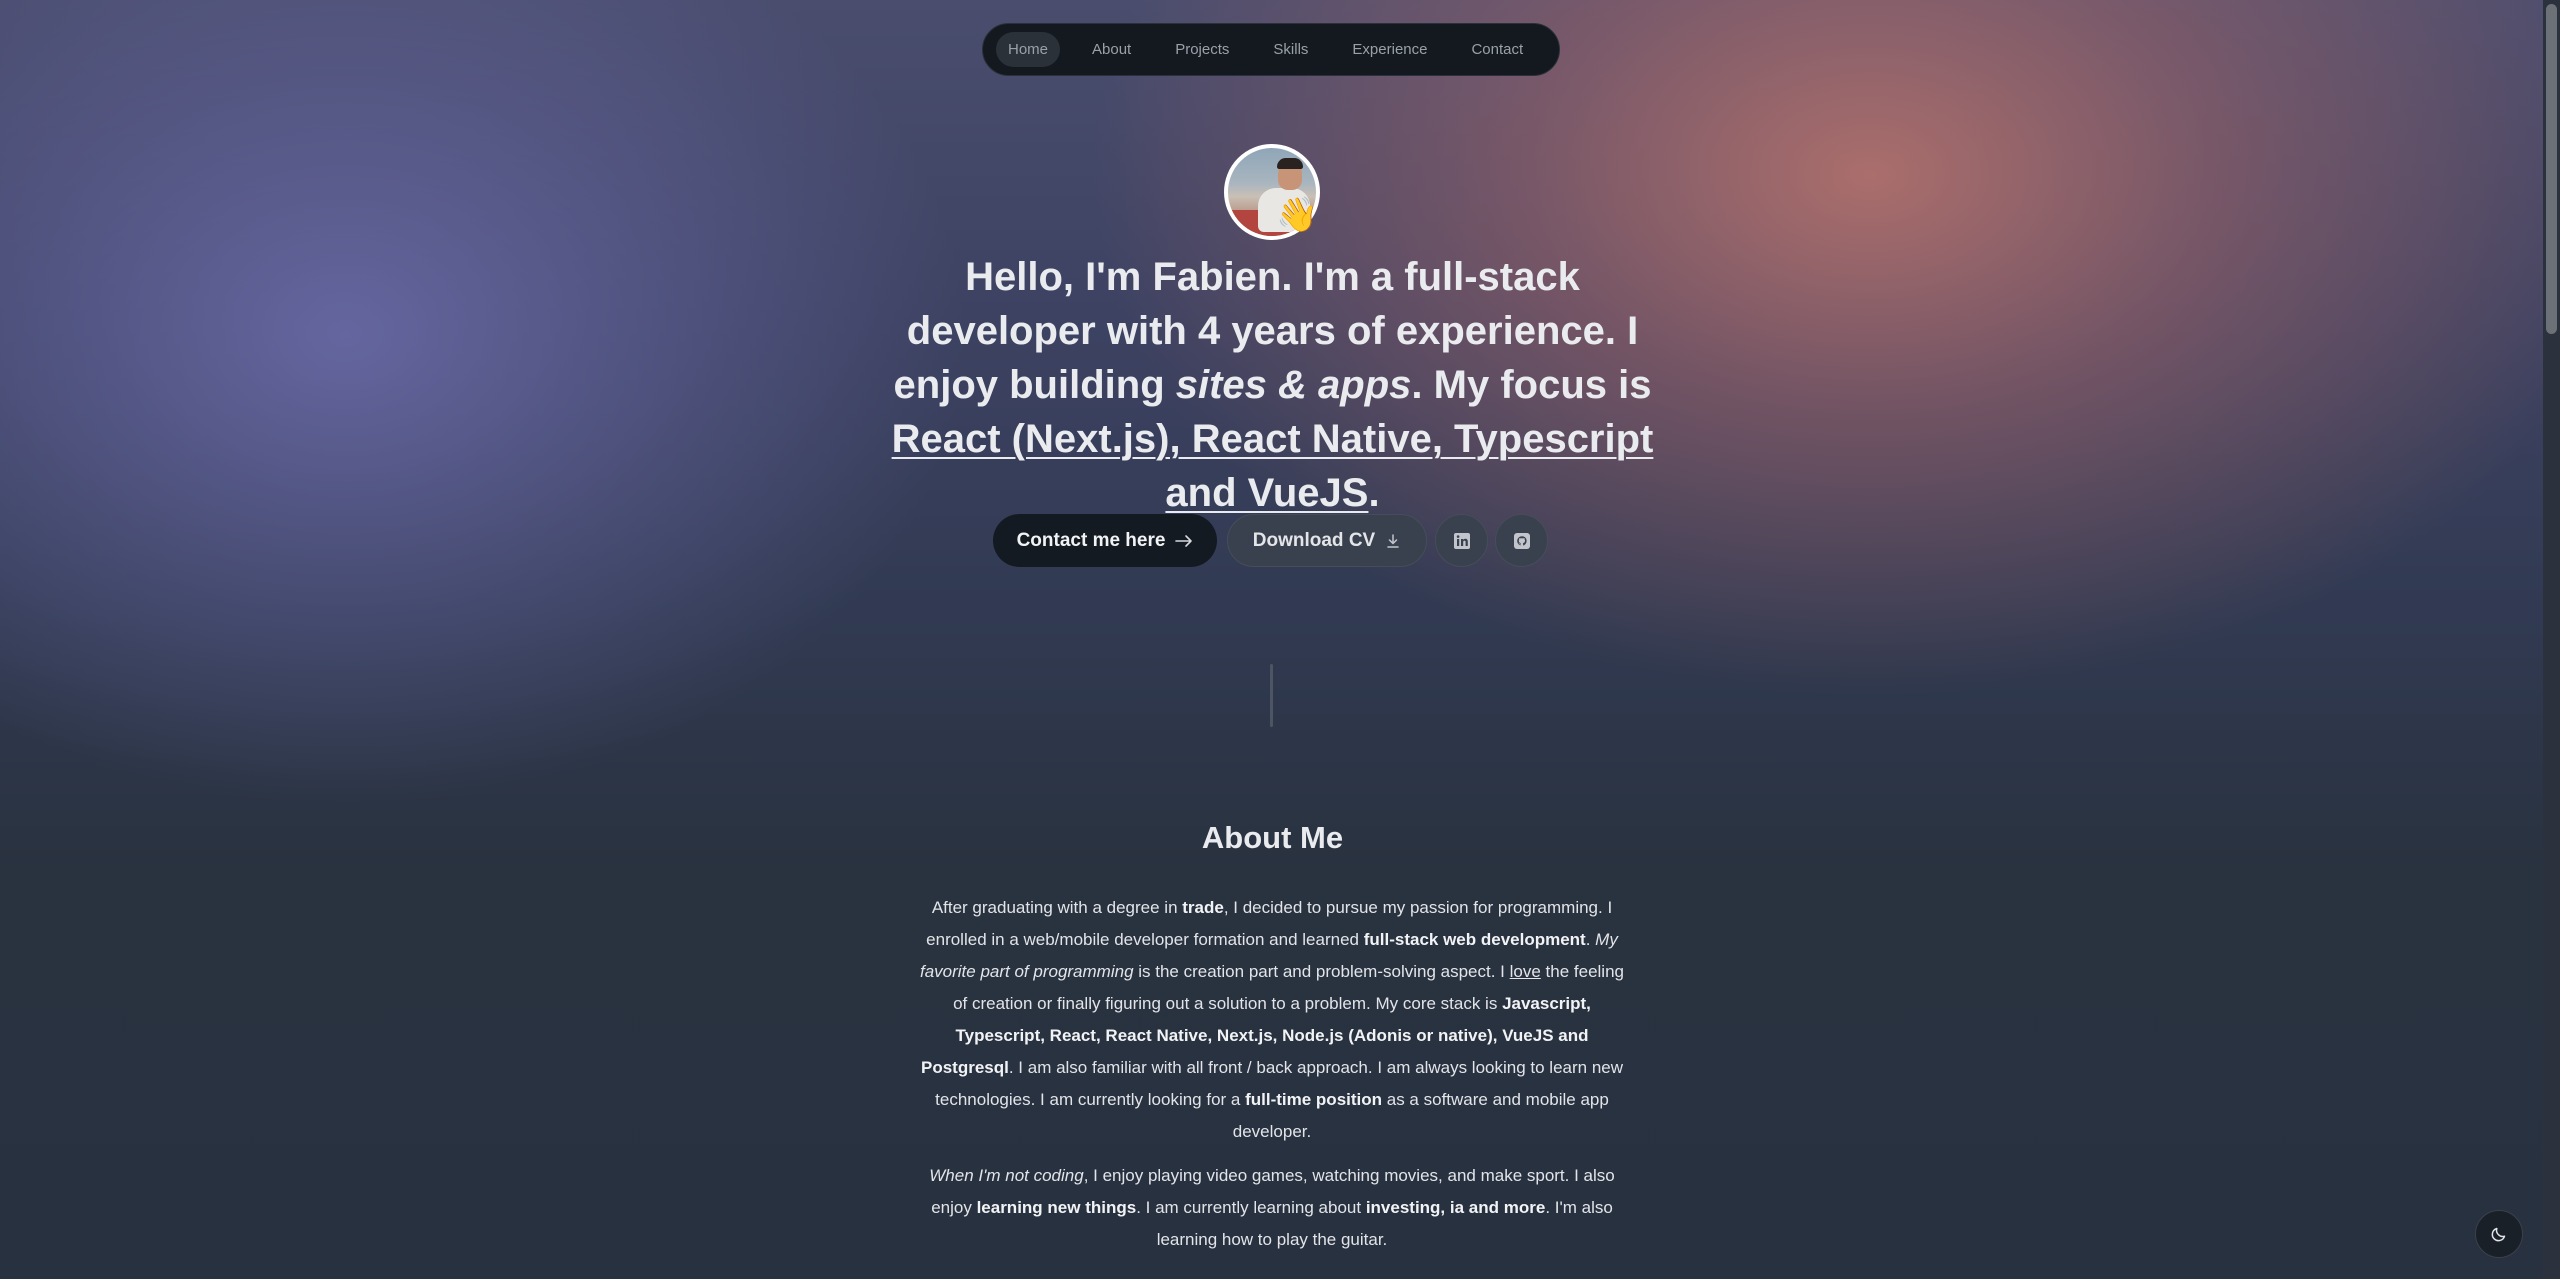 Image resolution: width=2560 pixels, height=1279 pixels. What do you see at coordinates (1111, 49) in the screenshot?
I see `nav-about: About` at bounding box center [1111, 49].